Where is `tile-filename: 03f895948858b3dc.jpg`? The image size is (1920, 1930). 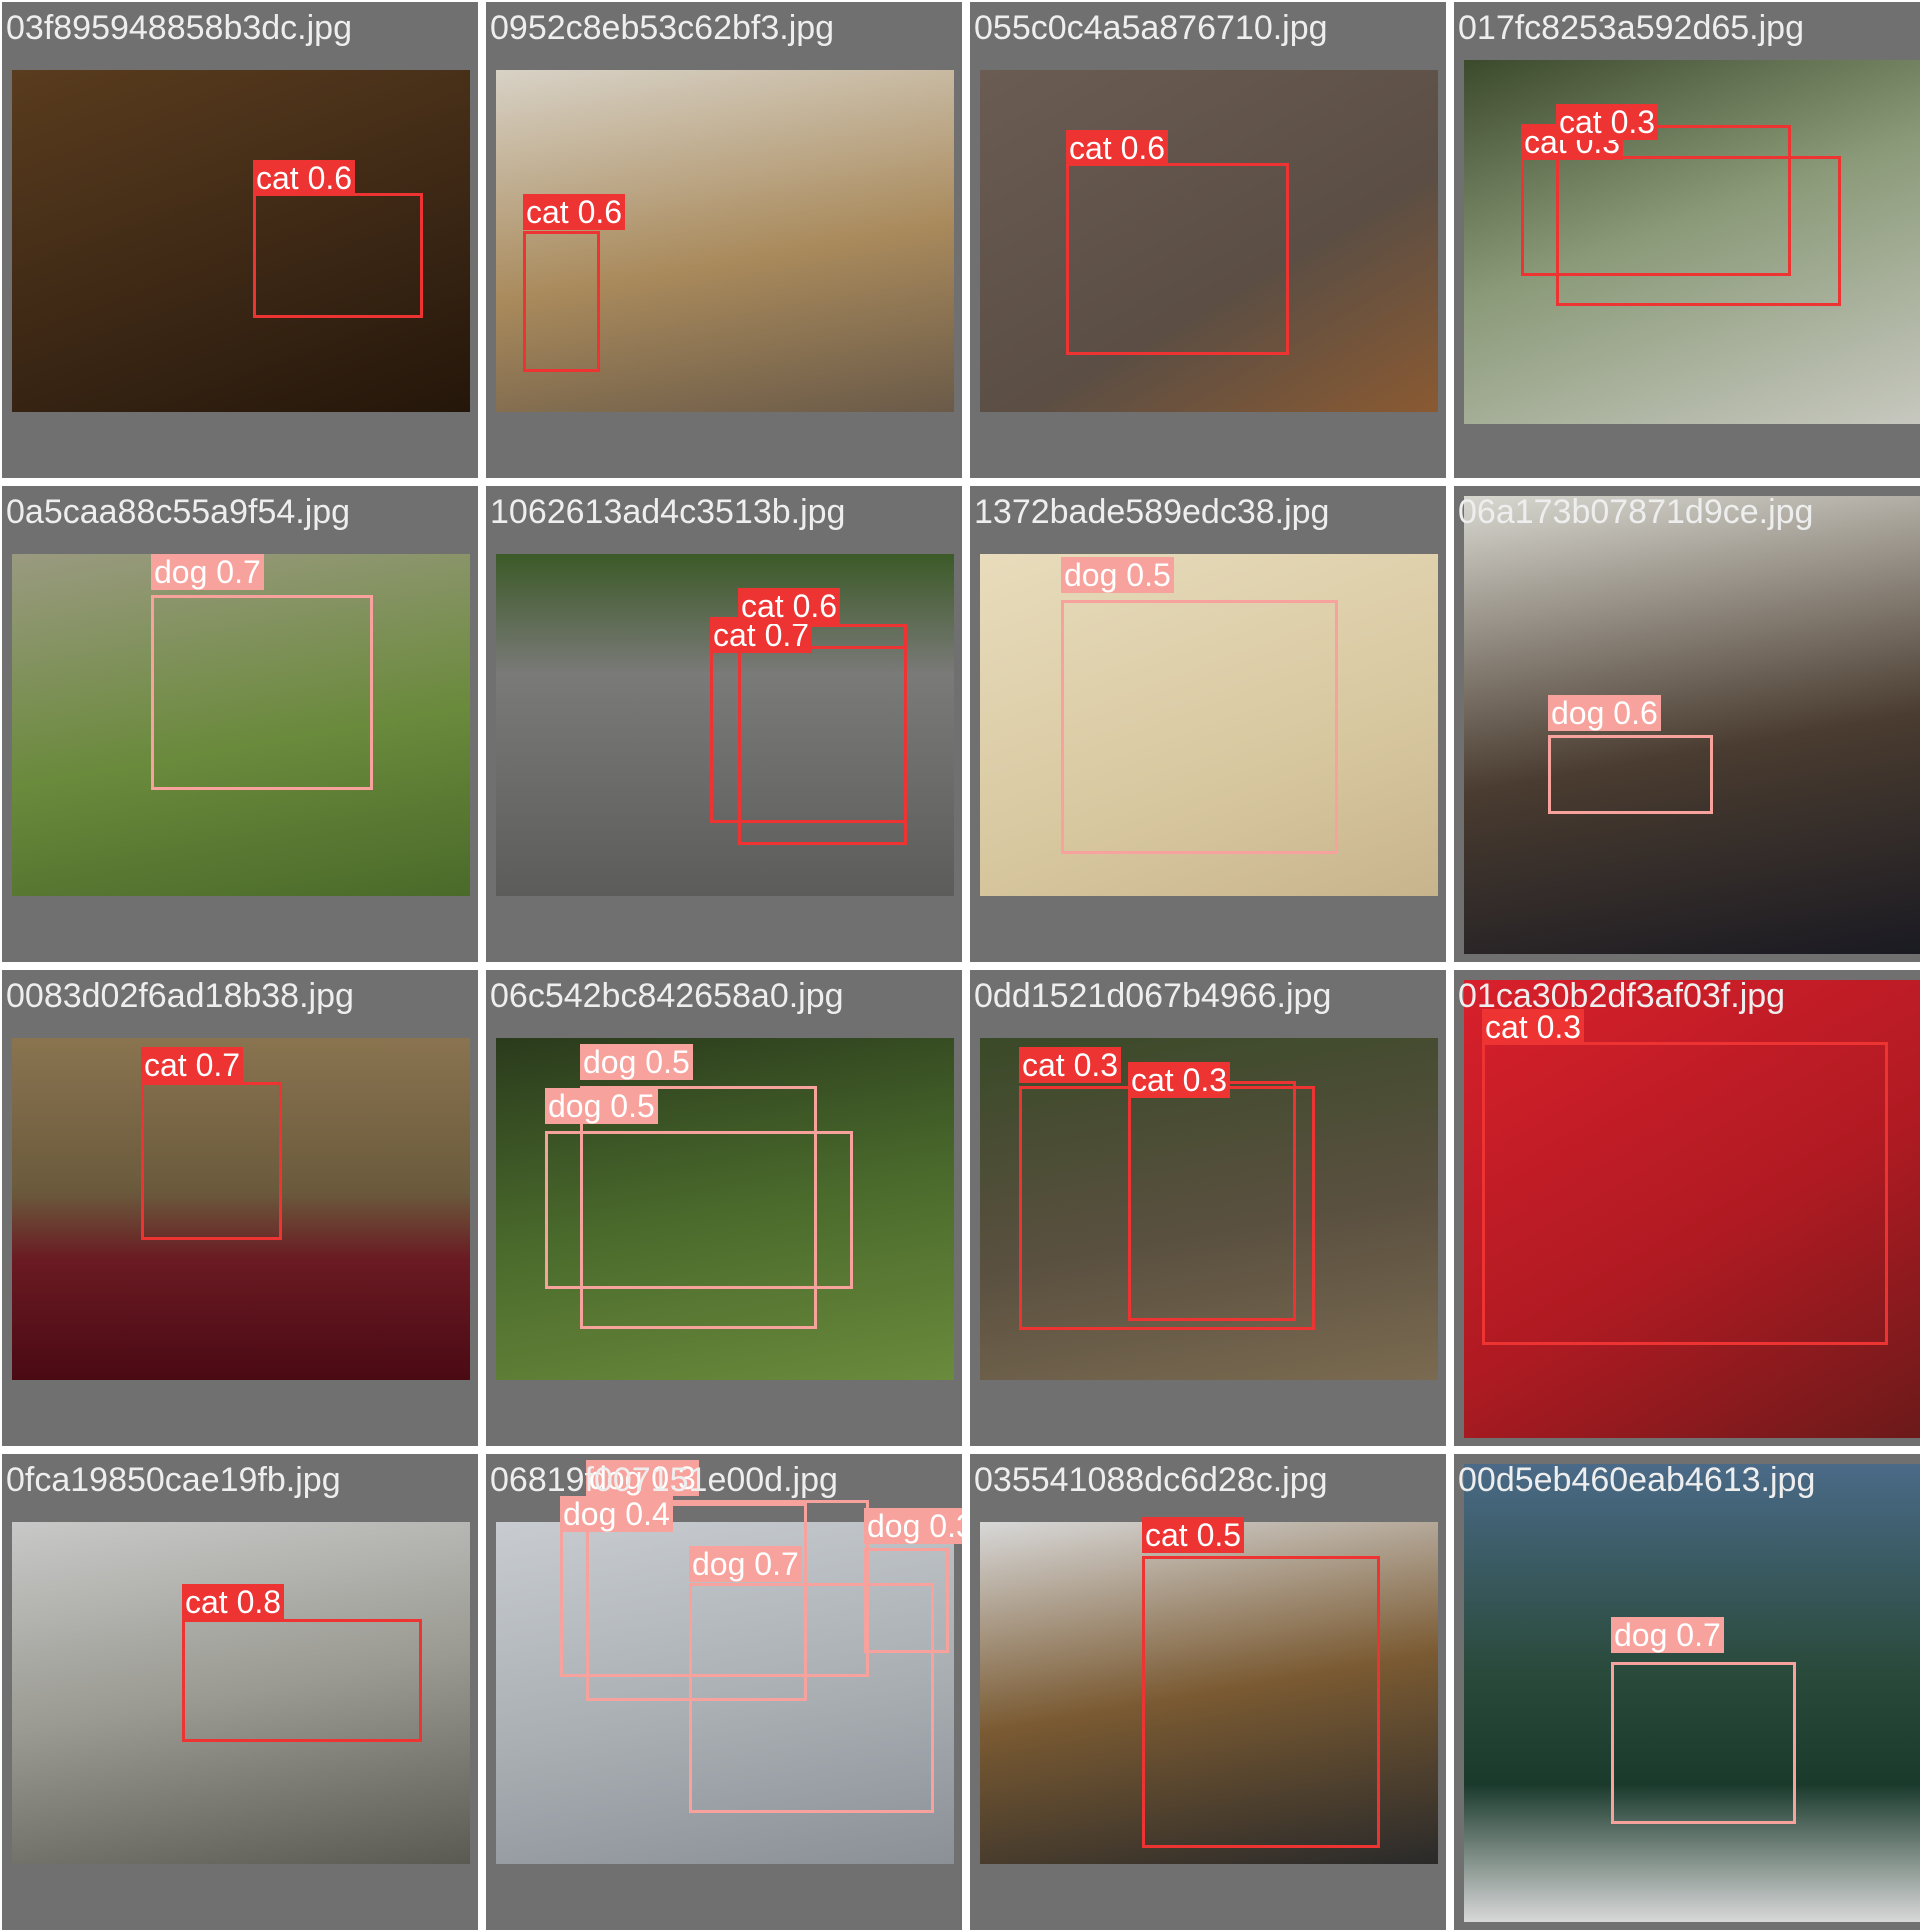
tile-filename: 03f895948858b3dc.jpg is located at coordinates (179, 28).